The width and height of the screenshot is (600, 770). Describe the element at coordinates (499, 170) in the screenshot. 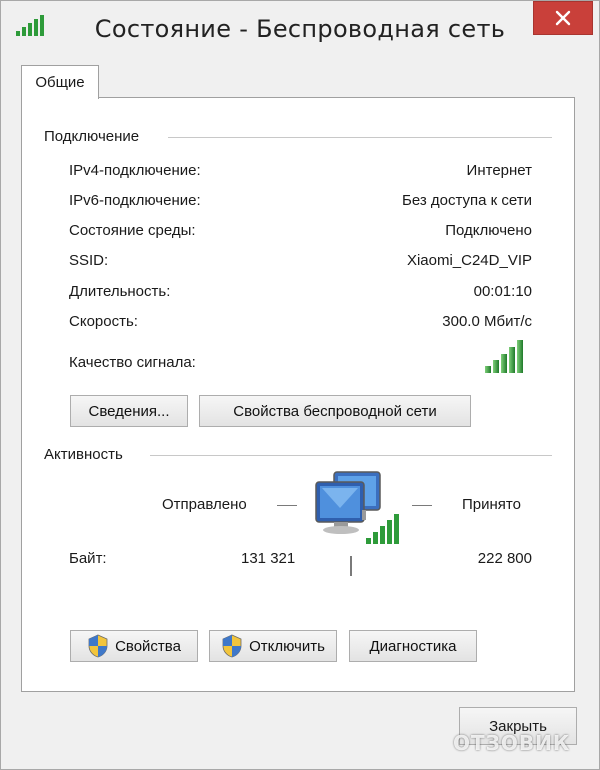

I see `ipv4-value: Интернет` at that location.